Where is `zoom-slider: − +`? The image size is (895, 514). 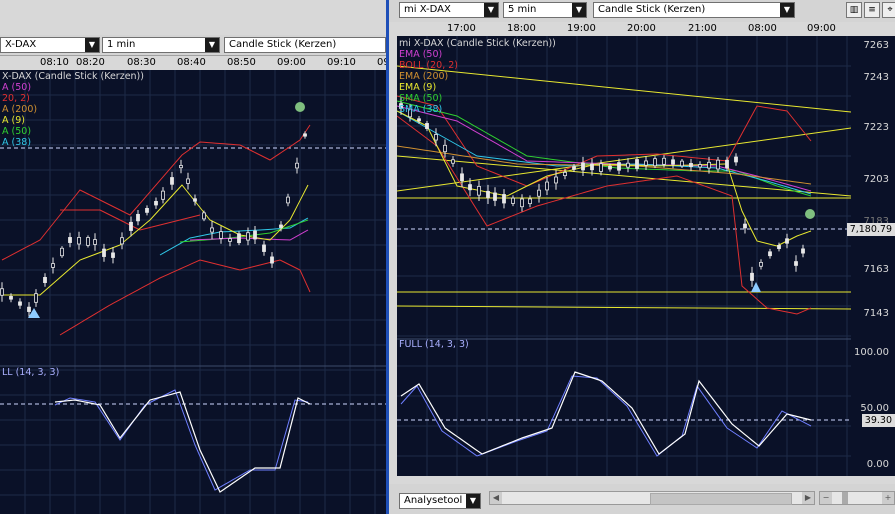 zoom-slider: − + is located at coordinates (857, 498).